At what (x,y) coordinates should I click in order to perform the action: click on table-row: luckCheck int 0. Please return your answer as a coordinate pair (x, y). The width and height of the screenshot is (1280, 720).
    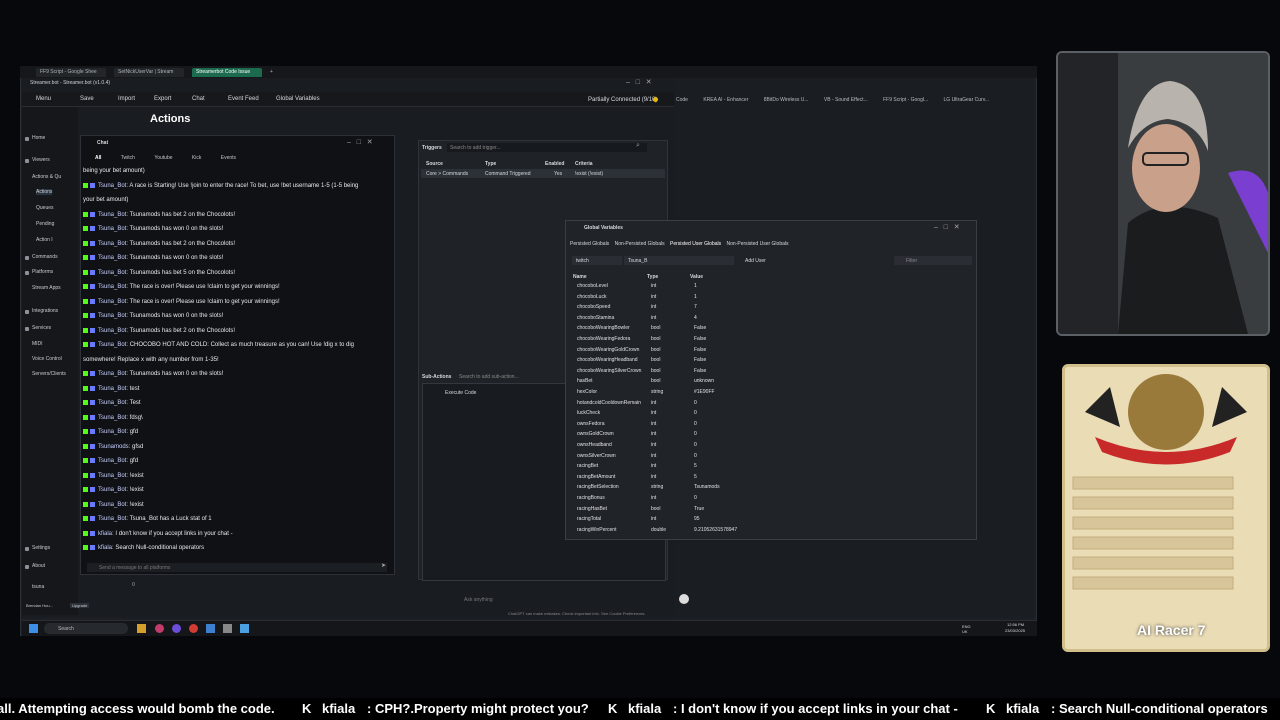
    Looking at the image, I should click on (772, 415).